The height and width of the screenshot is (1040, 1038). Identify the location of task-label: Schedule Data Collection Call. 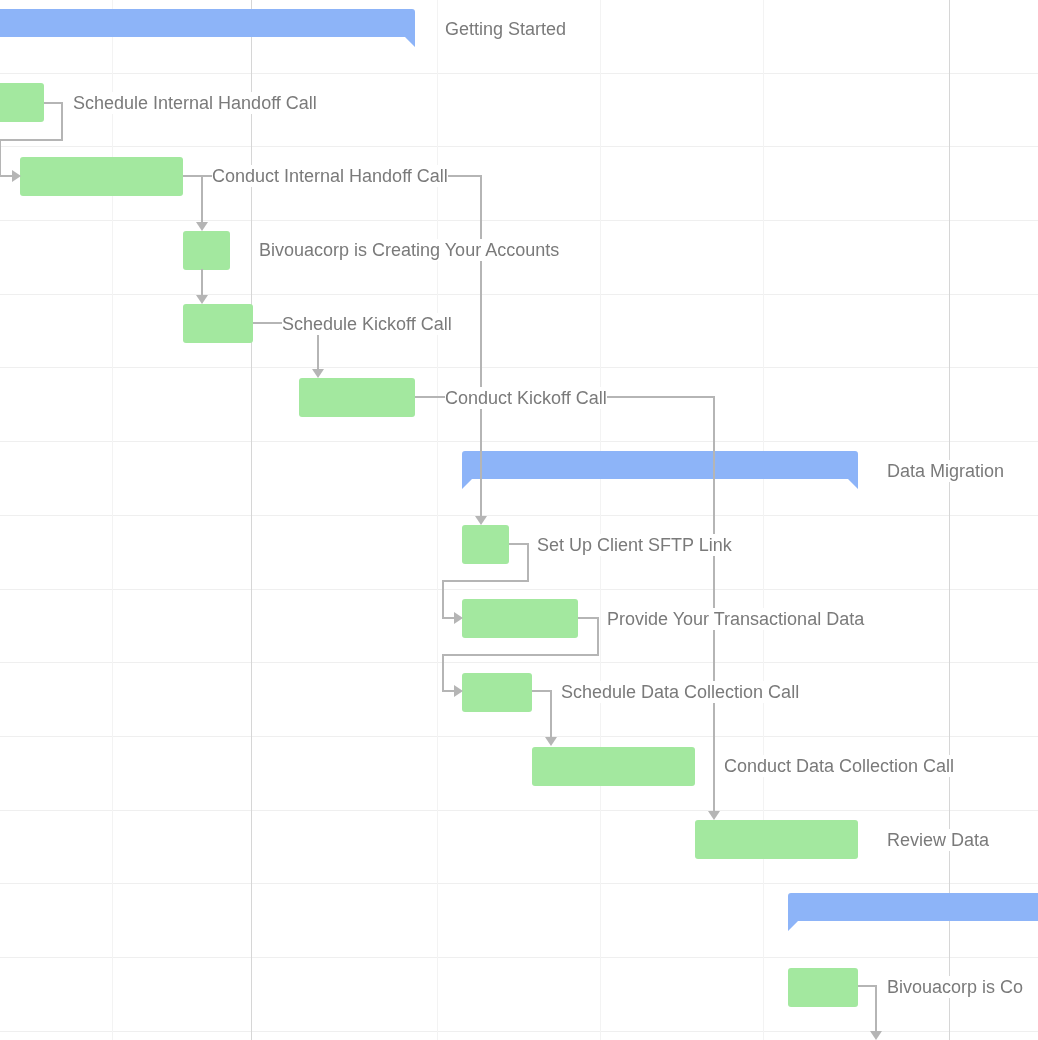
(680, 692).